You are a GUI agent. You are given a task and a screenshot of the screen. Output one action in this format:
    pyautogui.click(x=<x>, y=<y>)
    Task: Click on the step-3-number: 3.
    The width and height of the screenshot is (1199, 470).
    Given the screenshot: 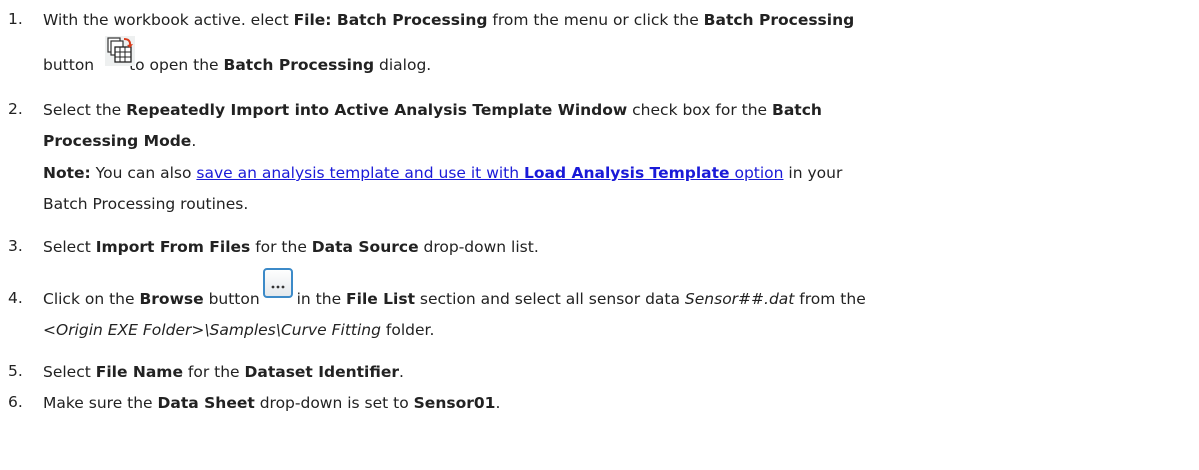 What is the action you would take?
    pyautogui.click(x=15, y=246)
    